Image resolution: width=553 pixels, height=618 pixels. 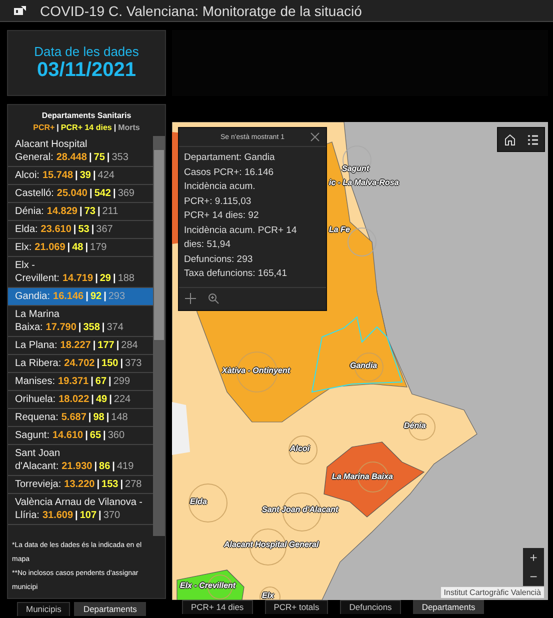 What do you see at coordinates (159, 245) in the screenshot?
I see `scrollbar-thumb` at bounding box center [159, 245].